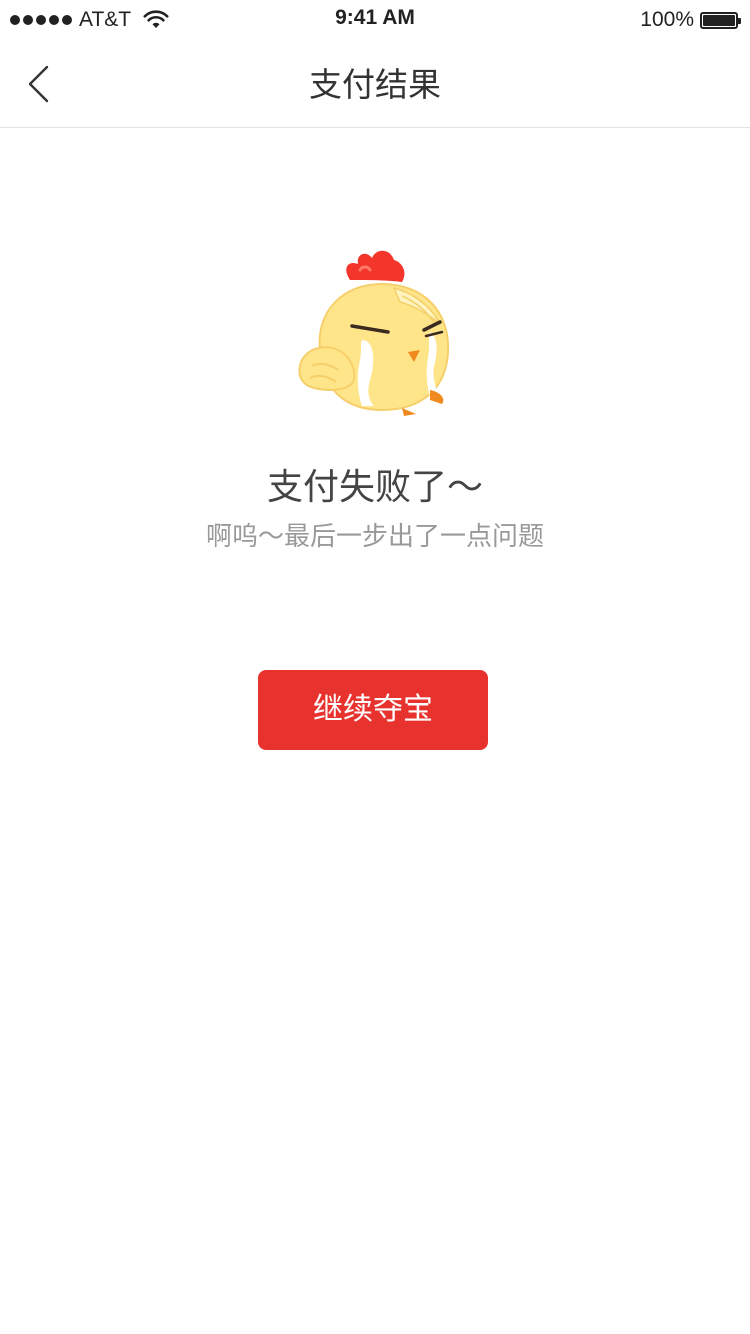 Image resolution: width=750 pixels, height=1334 pixels. What do you see at coordinates (374, 537) in the screenshot?
I see `result-subtitle: 啊呜～最后一步出了一点问题` at bounding box center [374, 537].